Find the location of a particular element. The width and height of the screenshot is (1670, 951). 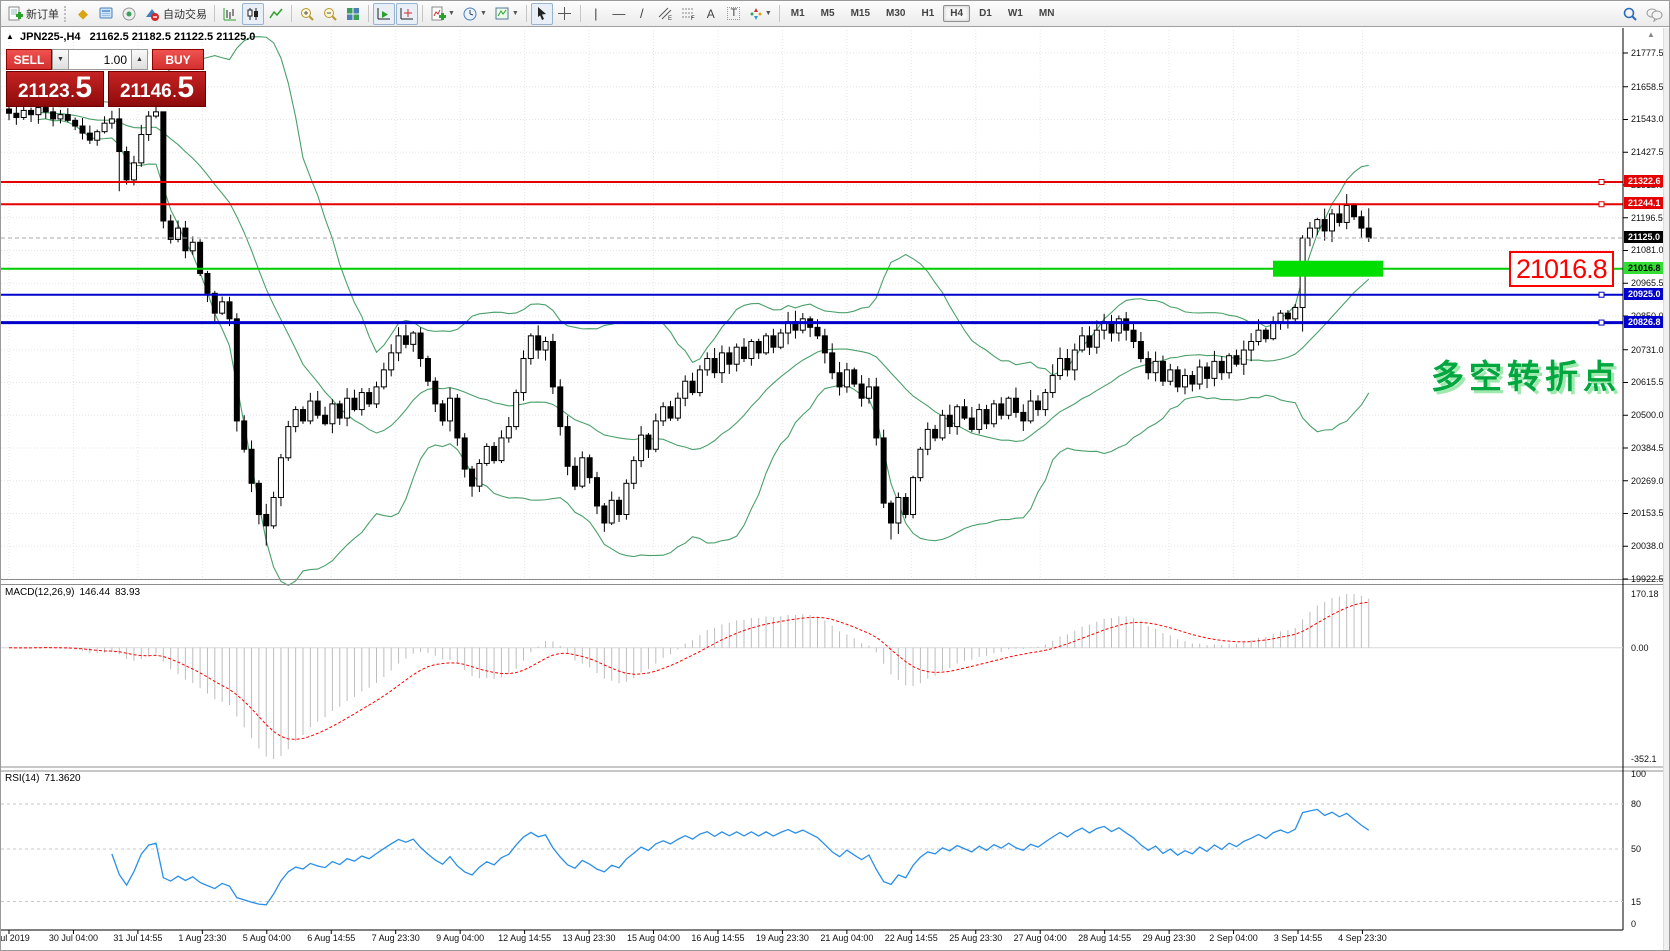

crosshair-icon is located at coordinates (565, 13).